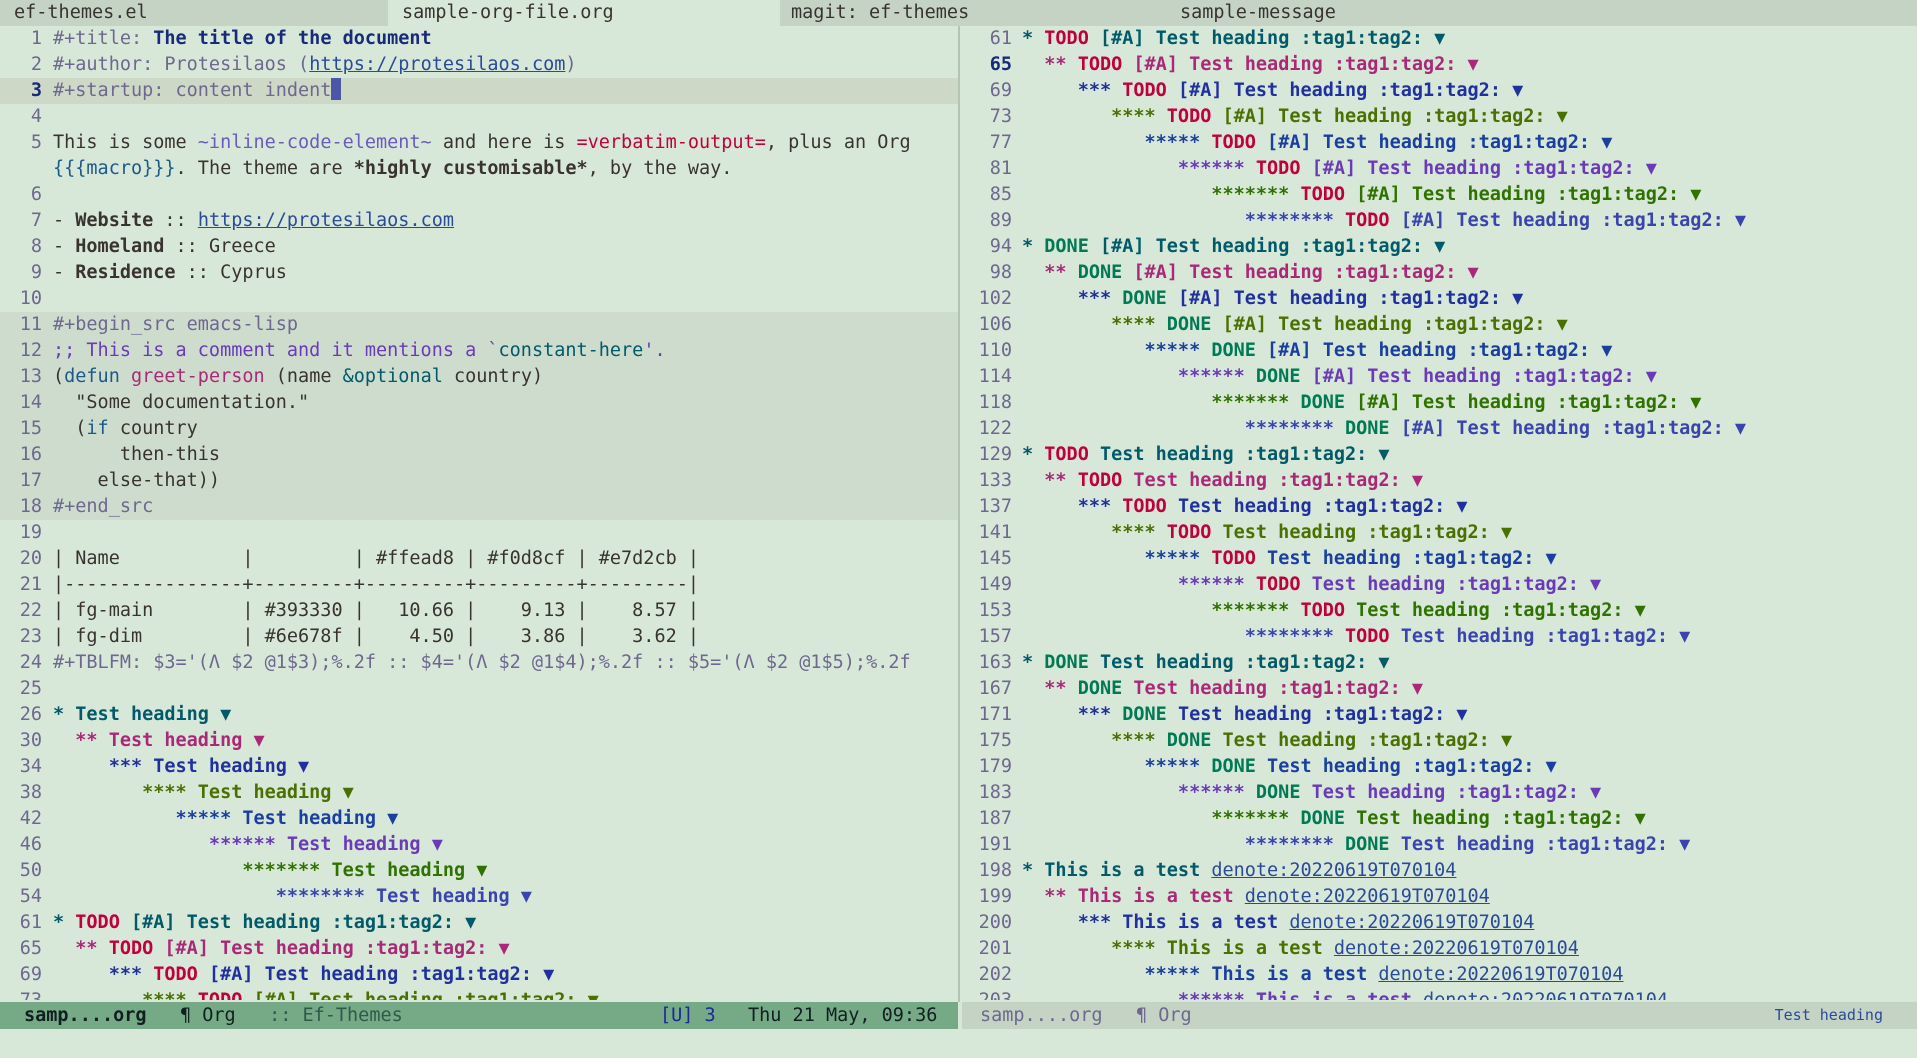 The width and height of the screenshot is (1917, 1058). Describe the element at coordinates (479, 871) in the screenshot. I see `editor-line: 50 ******* Test heading ▼` at that location.